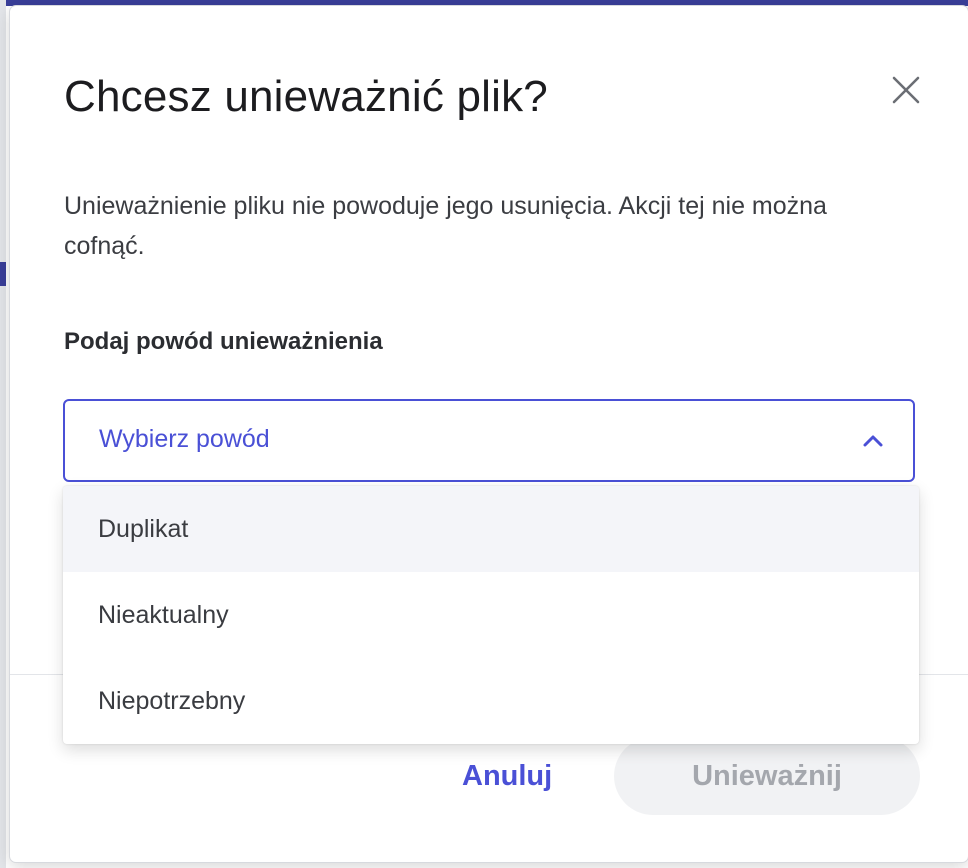 Image resolution: width=968 pixels, height=868 pixels. What do you see at coordinates (3, 434) in the screenshot?
I see `background-edge` at bounding box center [3, 434].